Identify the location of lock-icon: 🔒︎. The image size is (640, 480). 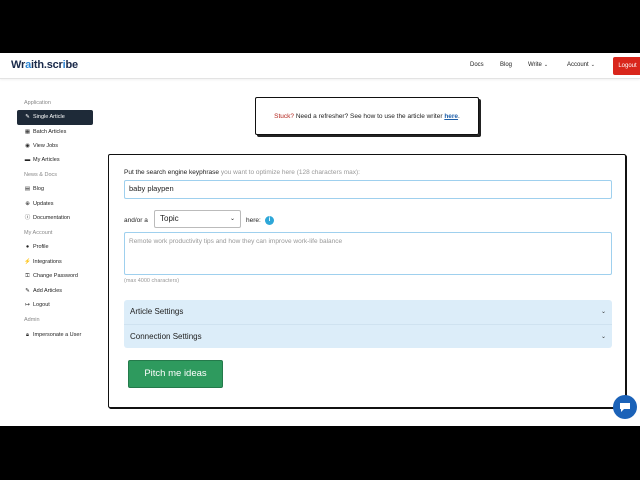
(27, 335).